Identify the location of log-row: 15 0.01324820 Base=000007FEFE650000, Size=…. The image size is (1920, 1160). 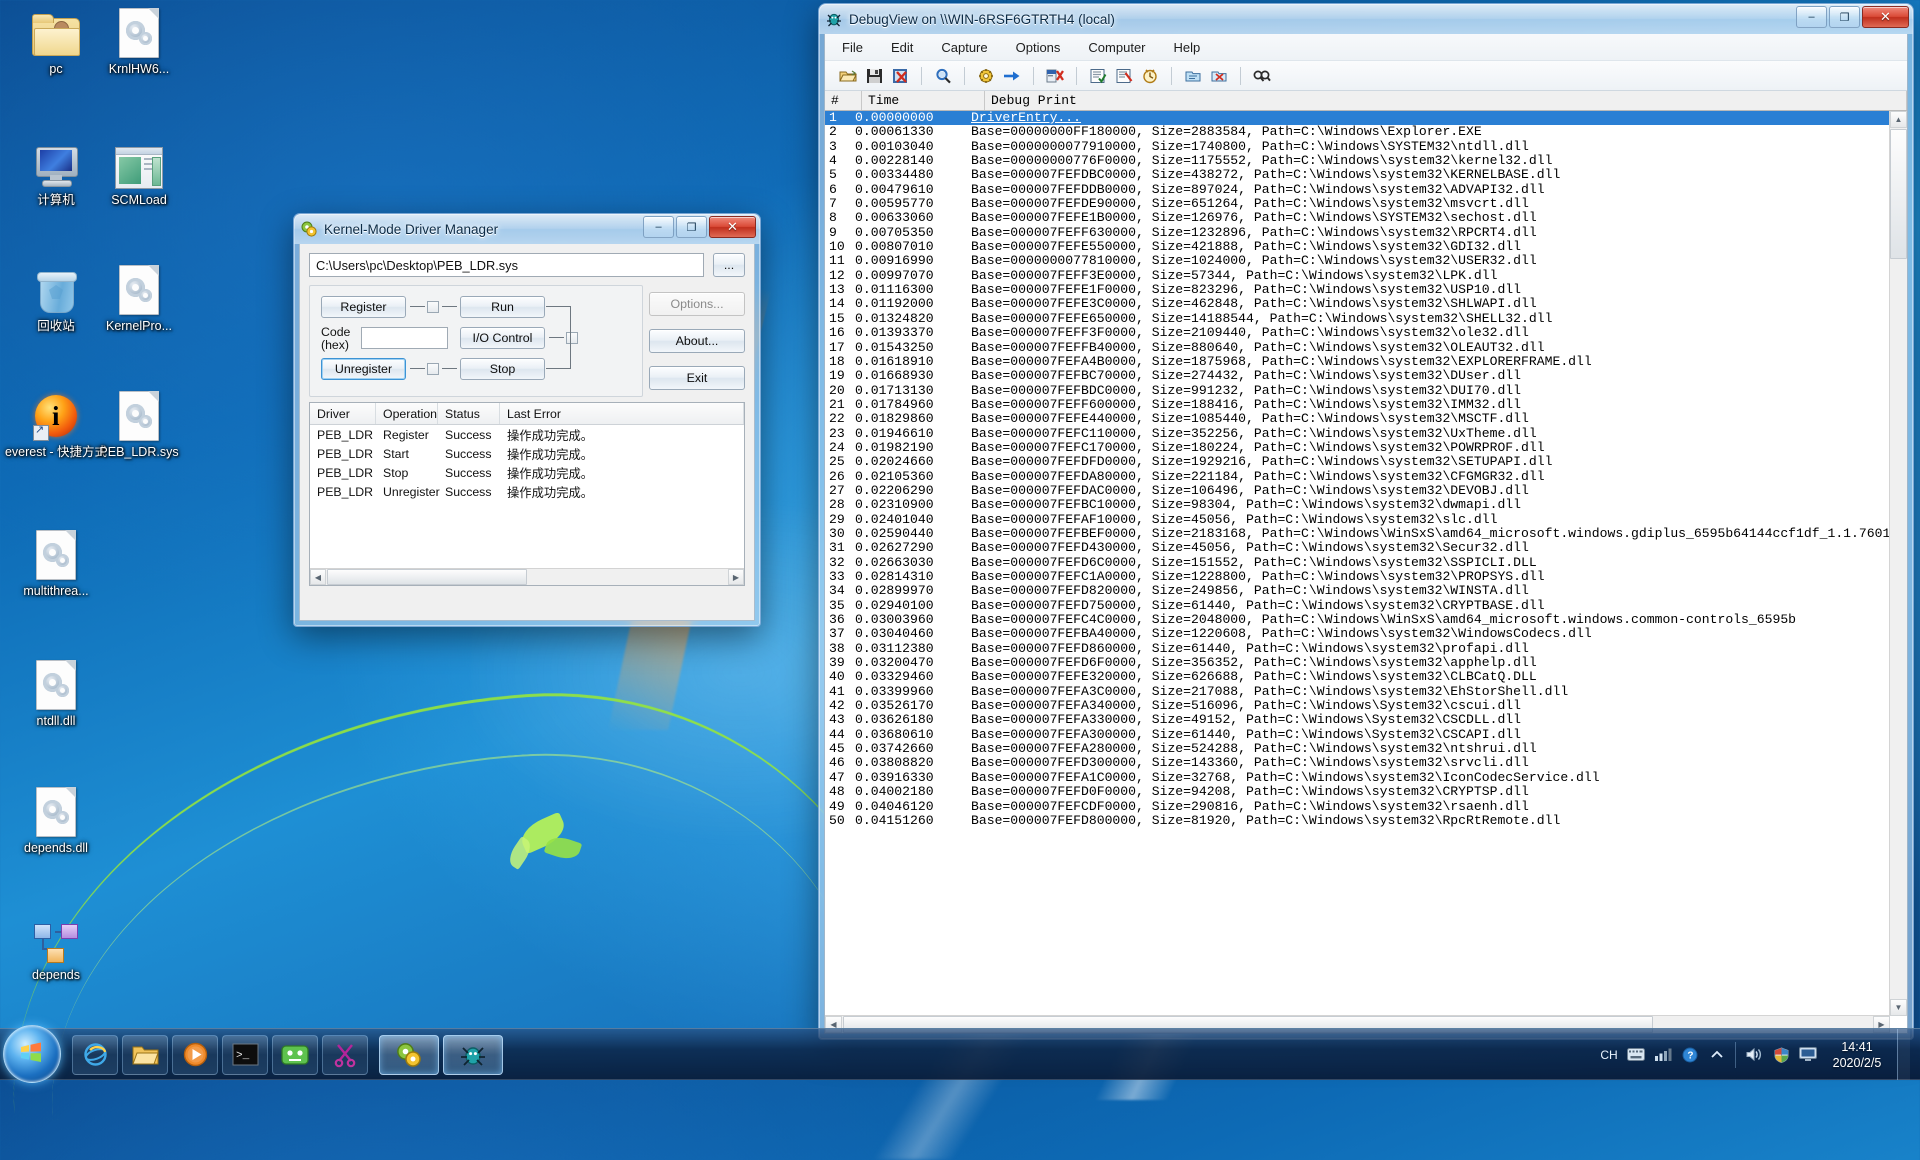
(1366, 318).